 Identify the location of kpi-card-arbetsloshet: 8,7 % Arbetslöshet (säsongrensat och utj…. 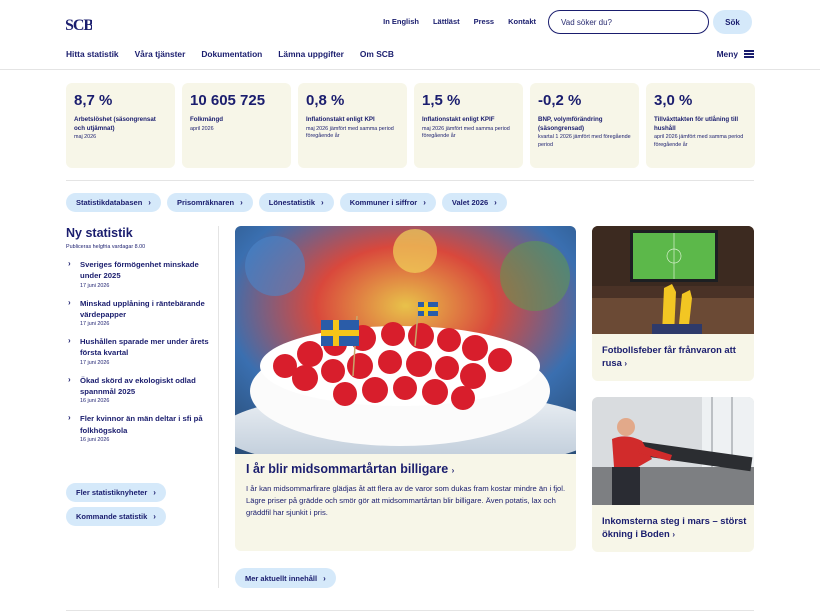
(120, 125).